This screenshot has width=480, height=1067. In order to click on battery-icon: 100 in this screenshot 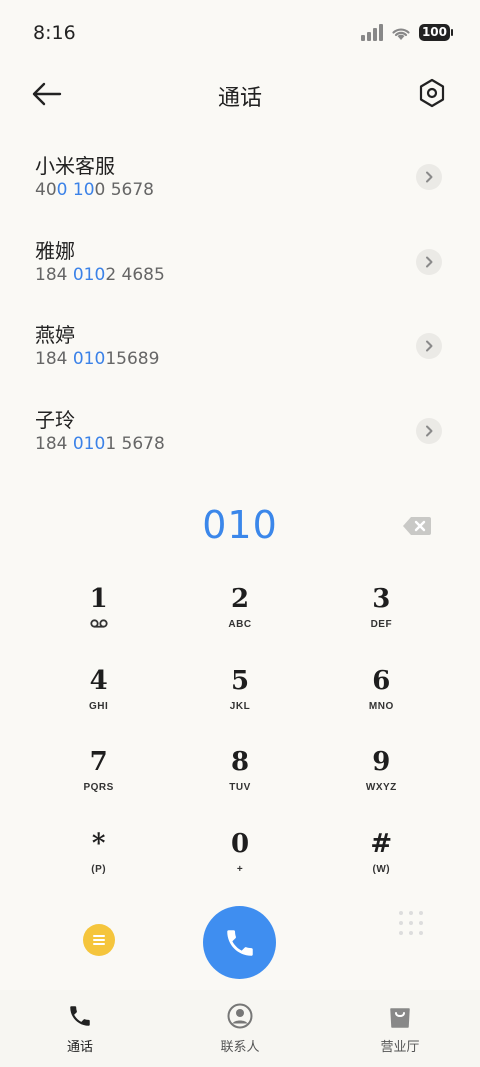, I will do `click(436, 32)`.